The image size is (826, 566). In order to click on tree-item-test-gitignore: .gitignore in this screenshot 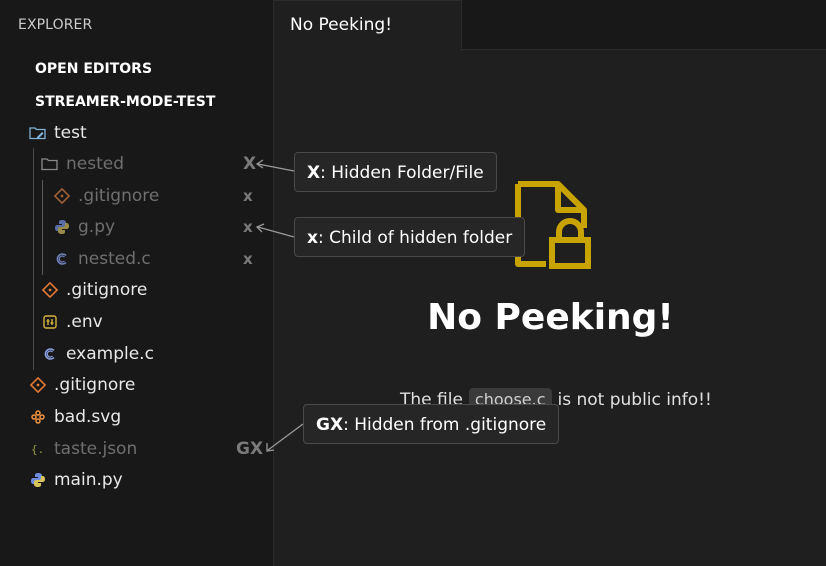, I will do `click(93, 290)`.